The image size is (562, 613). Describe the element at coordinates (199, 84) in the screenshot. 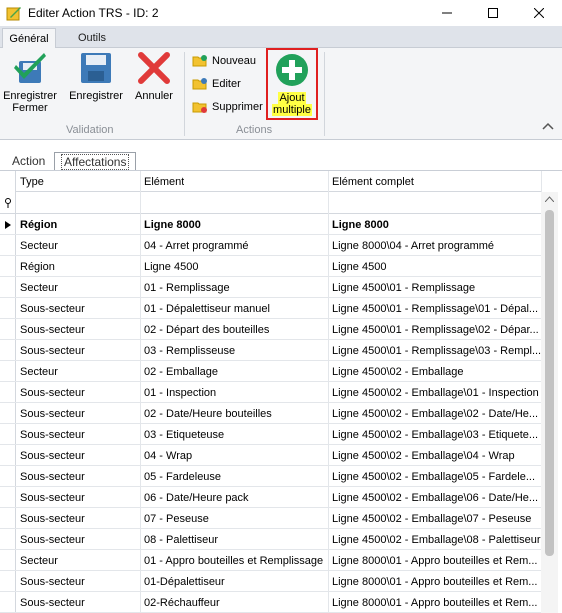

I see `folder-edit-icon` at that location.